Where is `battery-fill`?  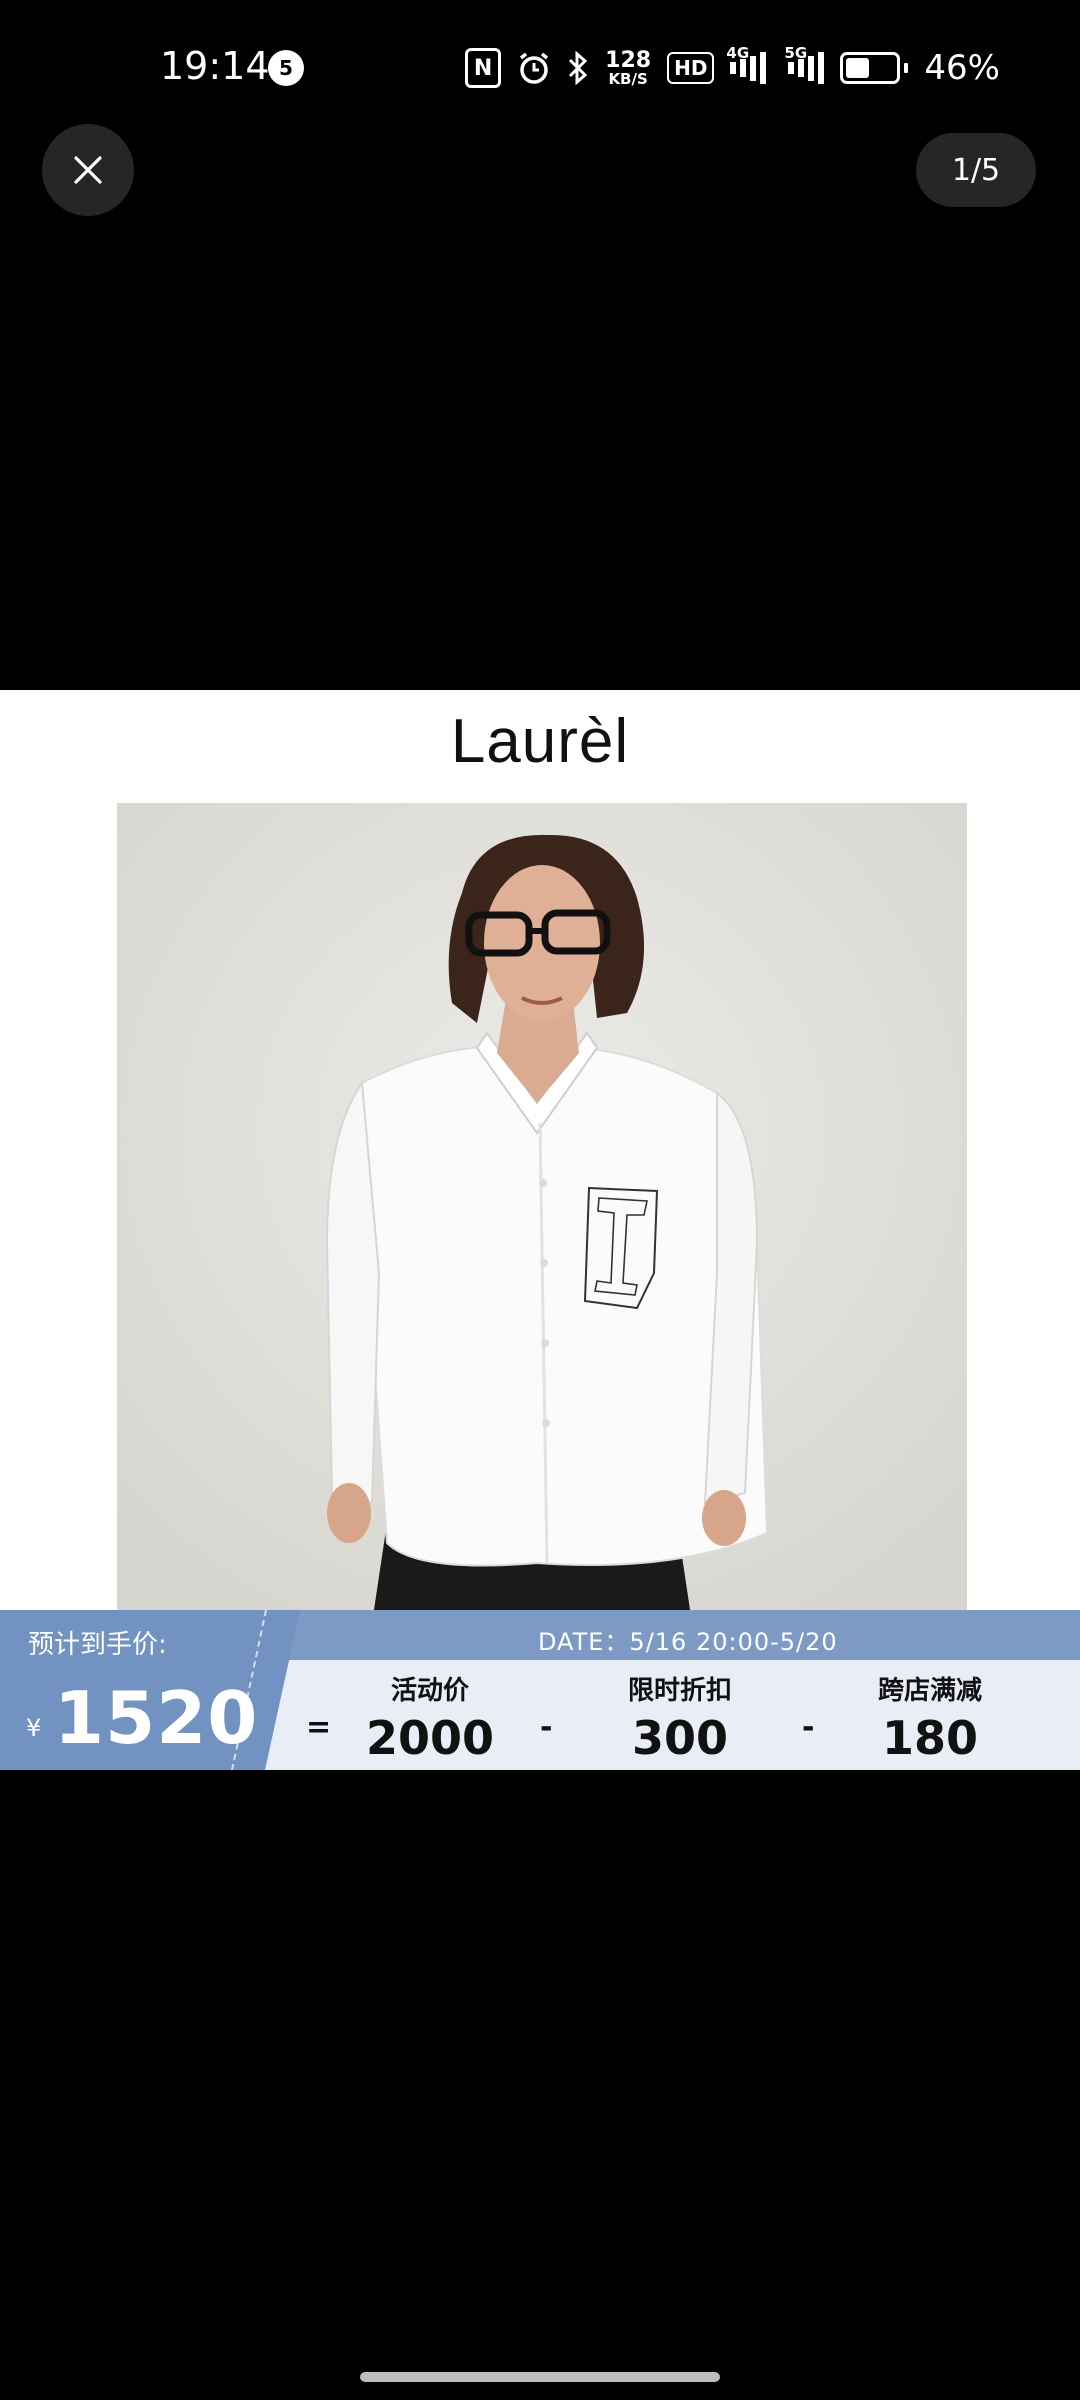 battery-fill is located at coordinates (857, 68).